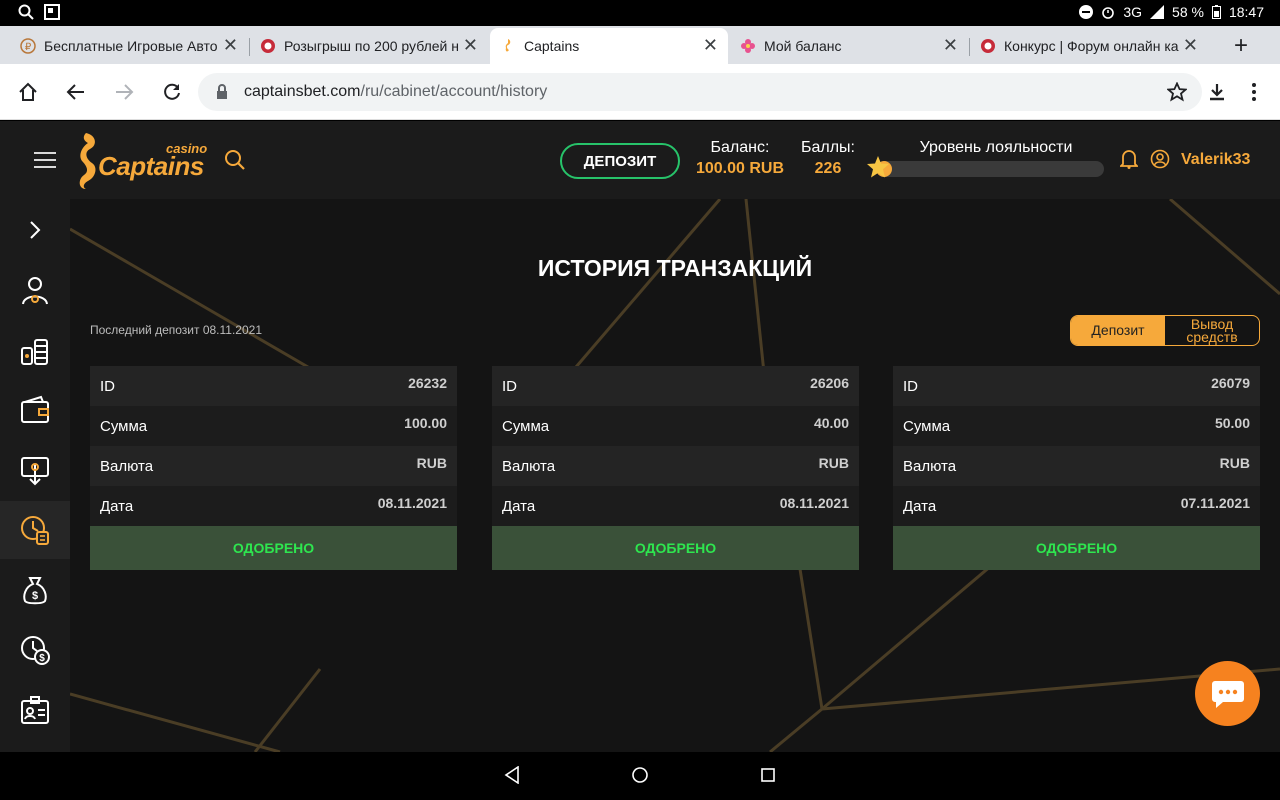 Image resolution: width=1280 pixels, height=800 pixels. What do you see at coordinates (990, 169) in the screenshot?
I see `loyalty-progress-bar` at bounding box center [990, 169].